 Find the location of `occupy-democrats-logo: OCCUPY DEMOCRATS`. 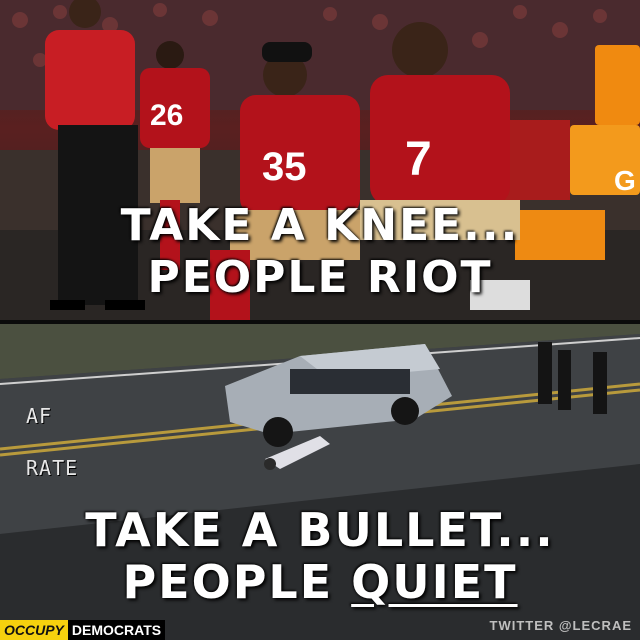

occupy-democrats-logo: OCCUPY DEMOCRATS is located at coordinates (83, 630).